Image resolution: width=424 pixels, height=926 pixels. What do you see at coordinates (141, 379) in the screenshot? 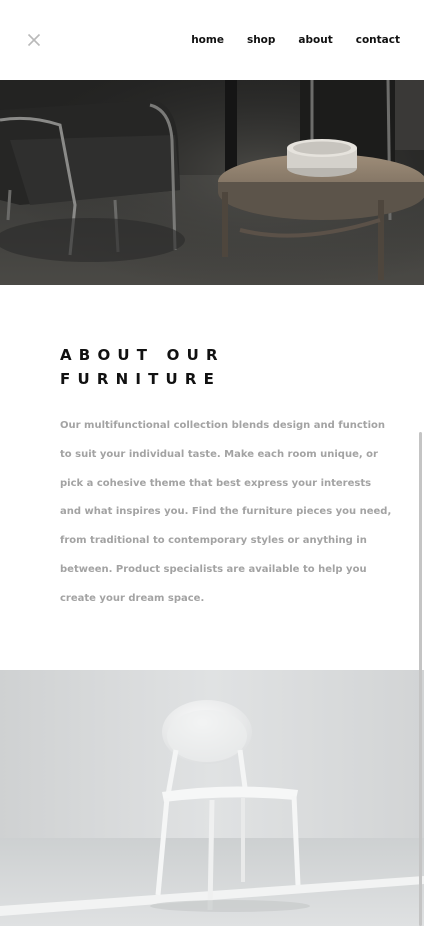
I see `about-title-line-2: FURNITURE` at bounding box center [141, 379].